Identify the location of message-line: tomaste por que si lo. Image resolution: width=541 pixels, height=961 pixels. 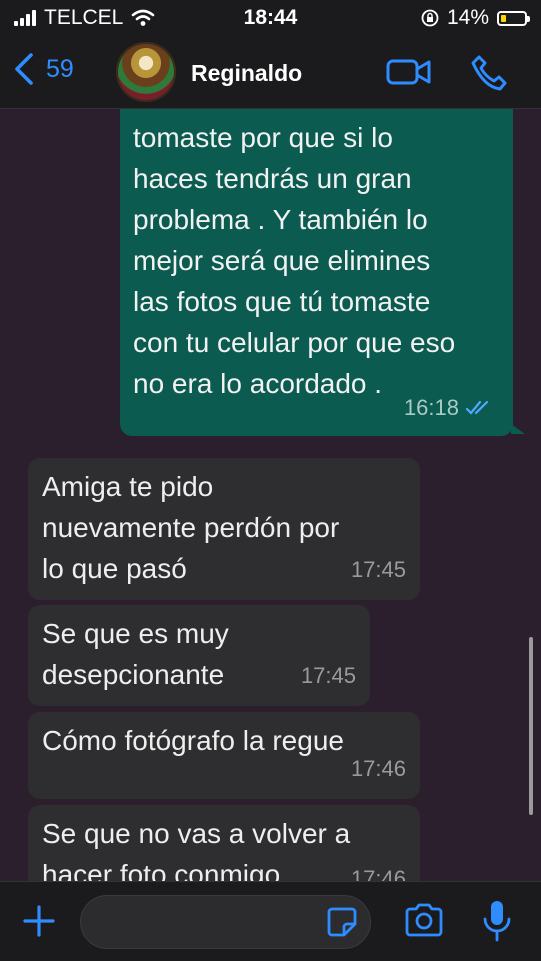
(263, 137).